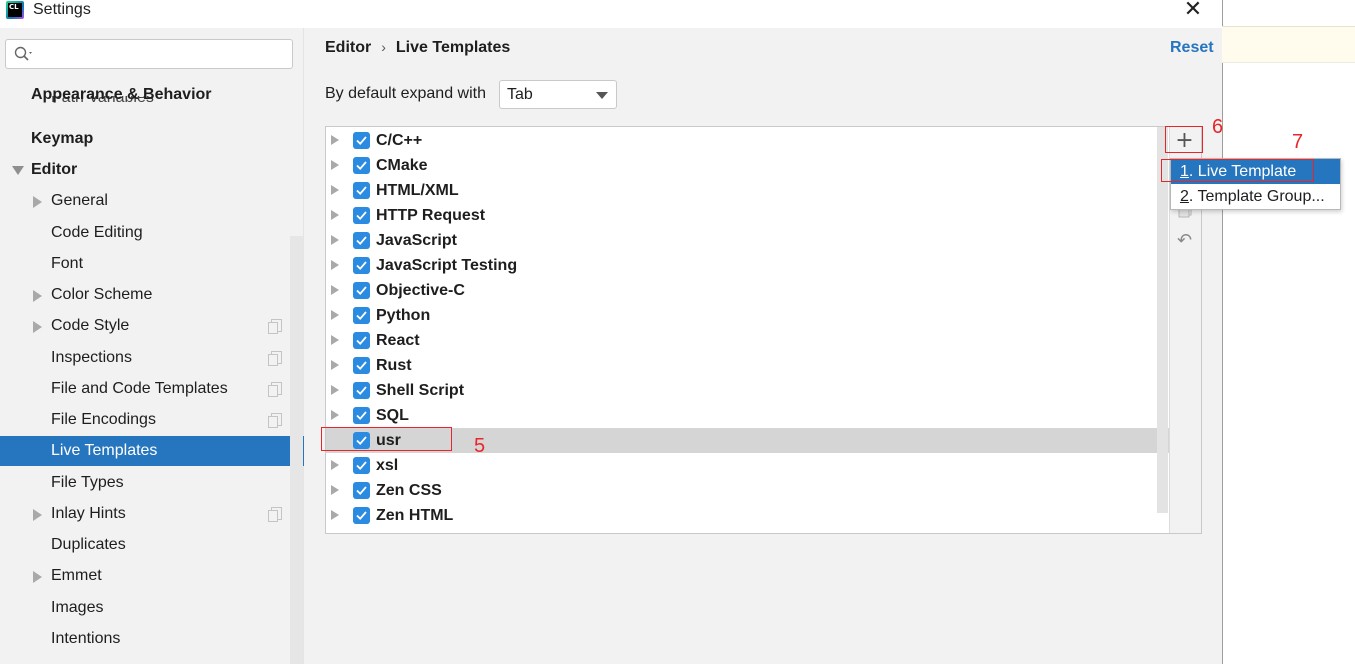  What do you see at coordinates (747, 440) in the screenshot?
I see `template-group-usr: usr` at bounding box center [747, 440].